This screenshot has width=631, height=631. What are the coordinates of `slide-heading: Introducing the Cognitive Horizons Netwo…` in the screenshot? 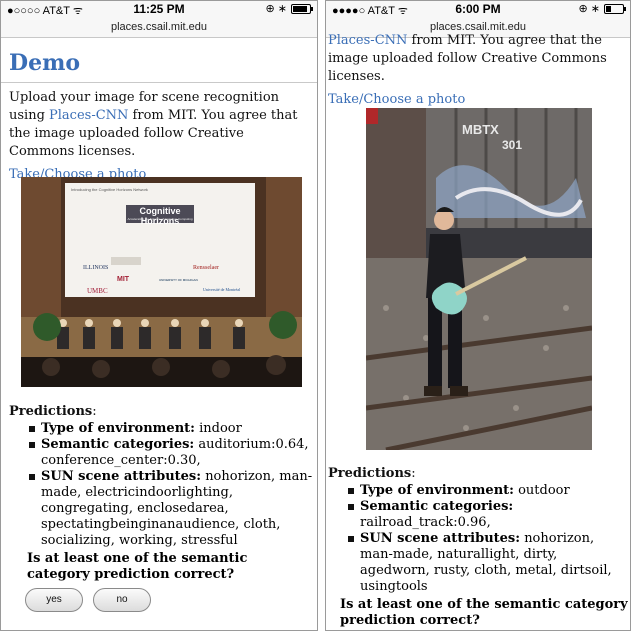 It's located at (109, 189).